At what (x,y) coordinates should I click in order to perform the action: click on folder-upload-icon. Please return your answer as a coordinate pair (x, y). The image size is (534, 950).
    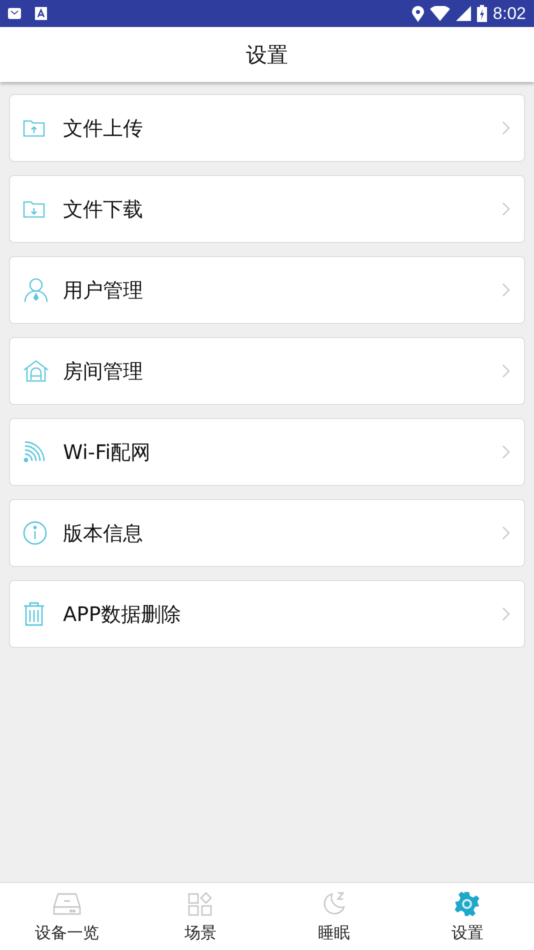
    Looking at the image, I should click on (34, 128).